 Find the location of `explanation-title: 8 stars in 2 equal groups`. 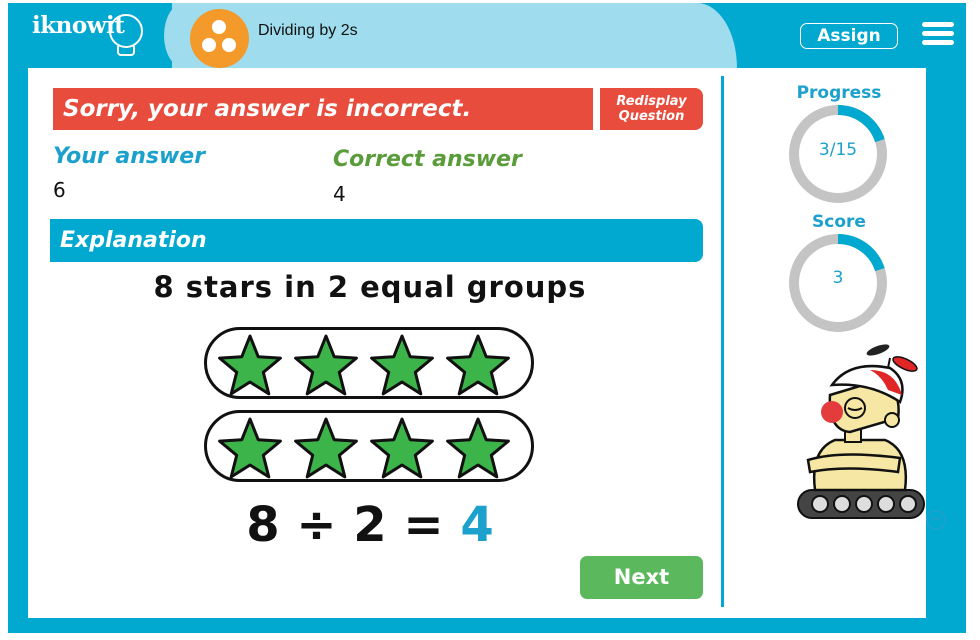

explanation-title: 8 stars in 2 equal groups is located at coordinates (370, 287).